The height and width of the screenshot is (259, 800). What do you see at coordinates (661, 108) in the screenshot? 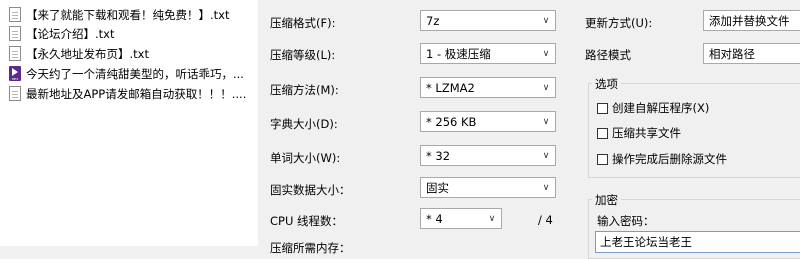
I see `create-sfx-label: 创建自解压程序(X)` at bounding box center [661, 108].